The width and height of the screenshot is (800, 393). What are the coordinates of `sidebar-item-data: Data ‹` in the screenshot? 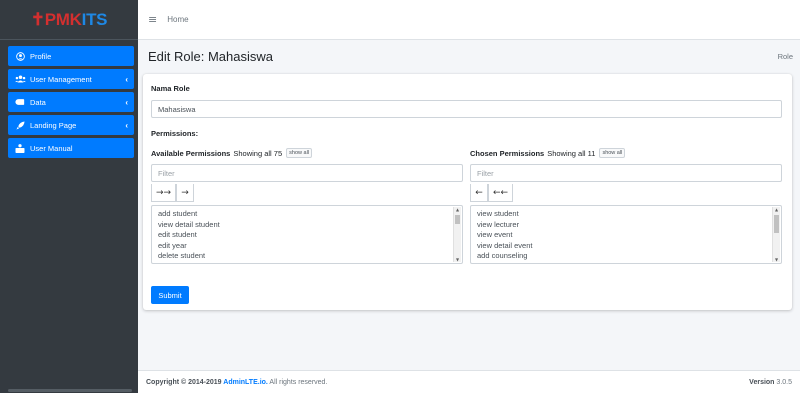 It's located at (71, 102).